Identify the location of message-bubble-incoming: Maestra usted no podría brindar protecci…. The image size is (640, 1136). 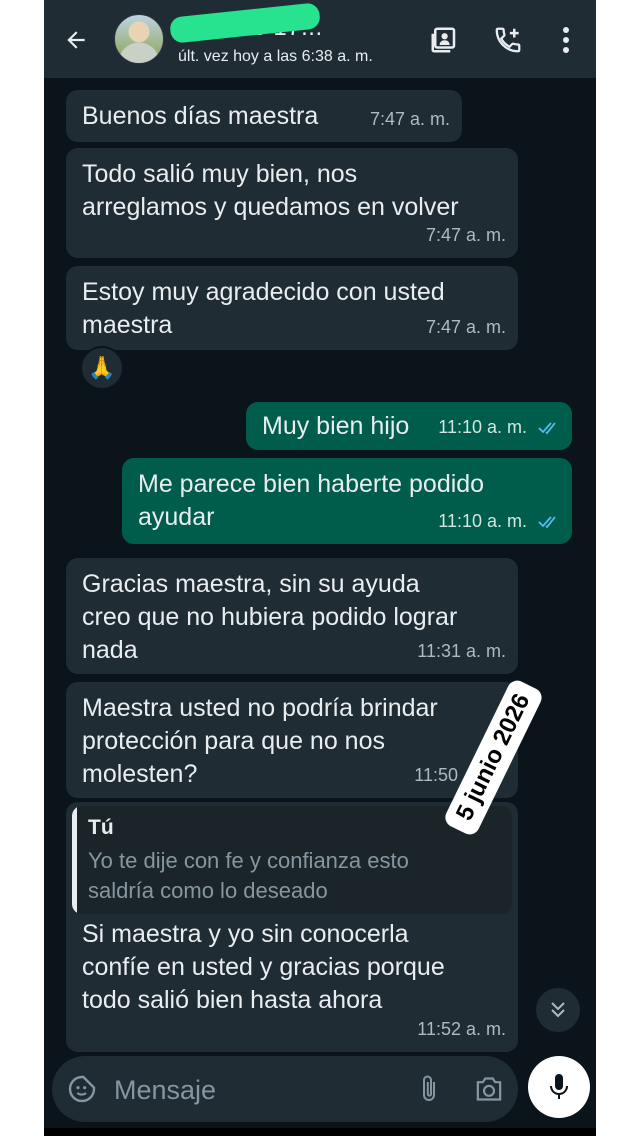
(292, 740).